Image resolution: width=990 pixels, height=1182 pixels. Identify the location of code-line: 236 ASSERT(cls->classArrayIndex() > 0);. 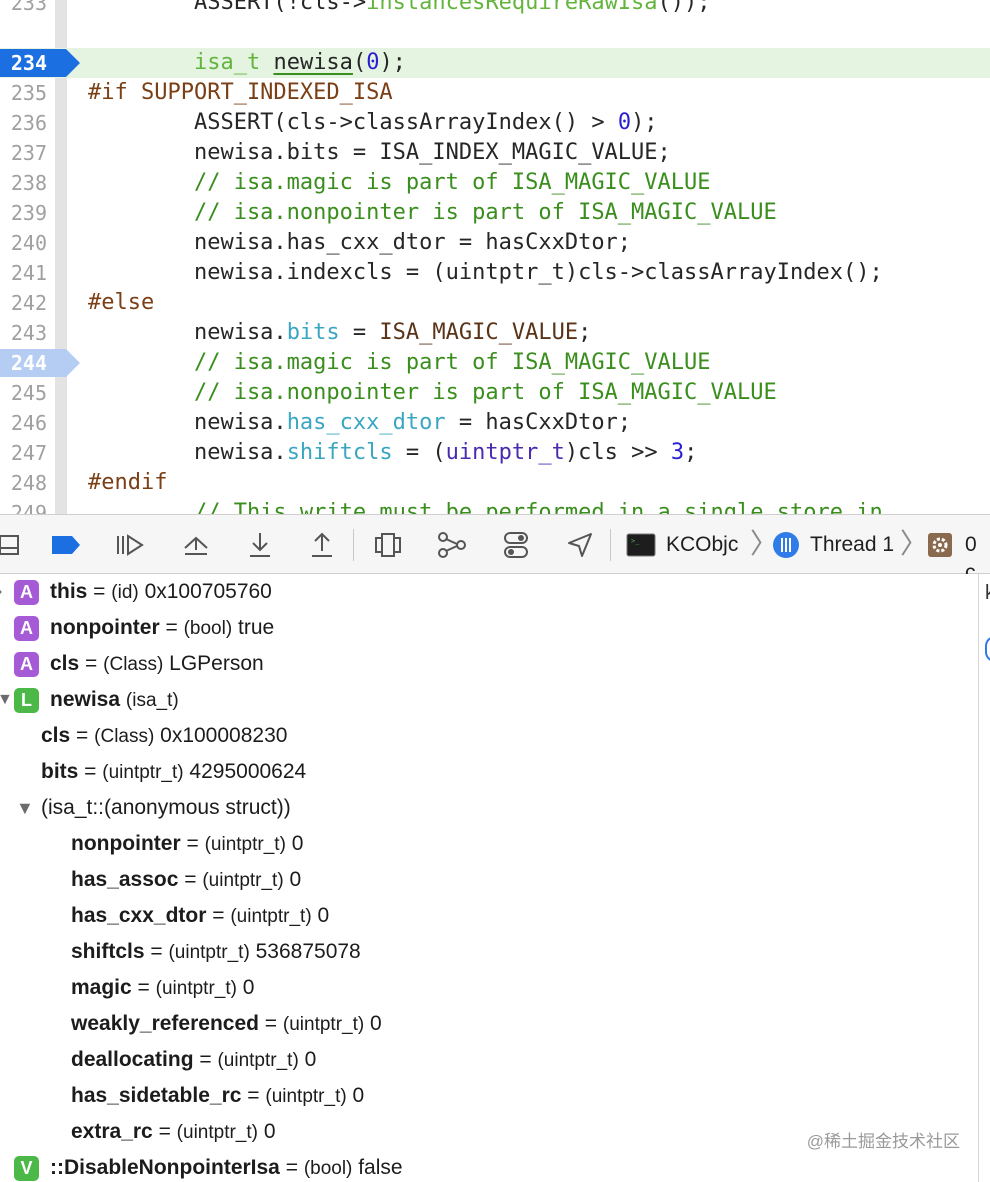
(495, 123).